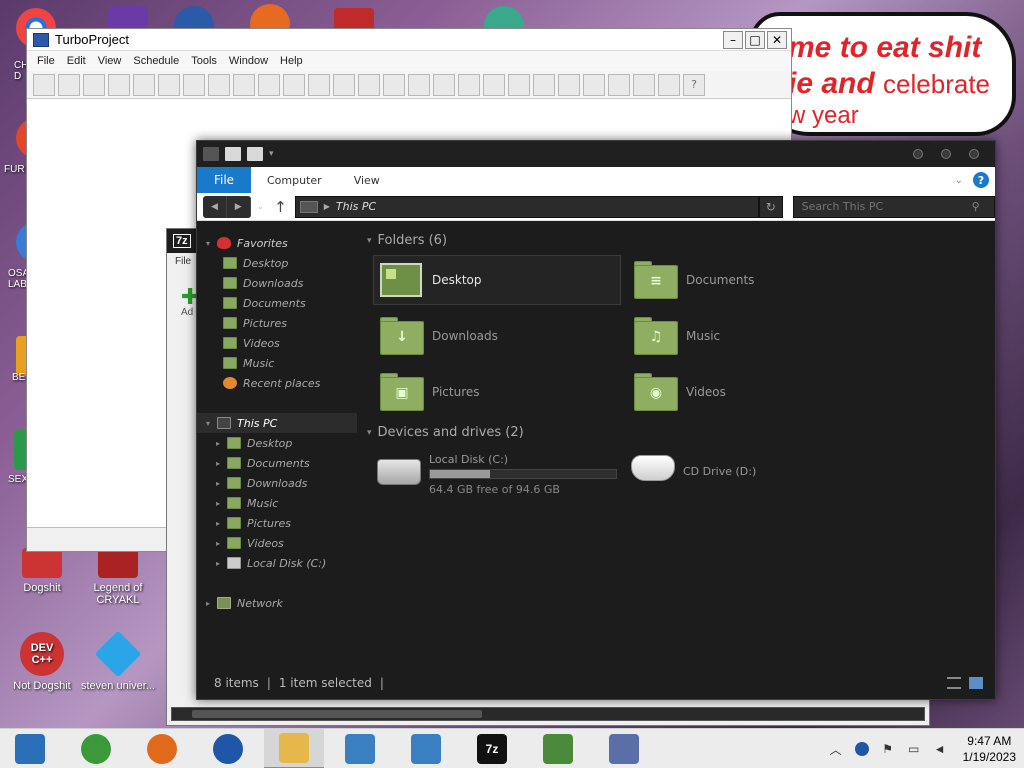  What do you see at coordinates (770, 206) in the screenshot?
I see `refresh-button: ↻` at bounding box center [770, 206].